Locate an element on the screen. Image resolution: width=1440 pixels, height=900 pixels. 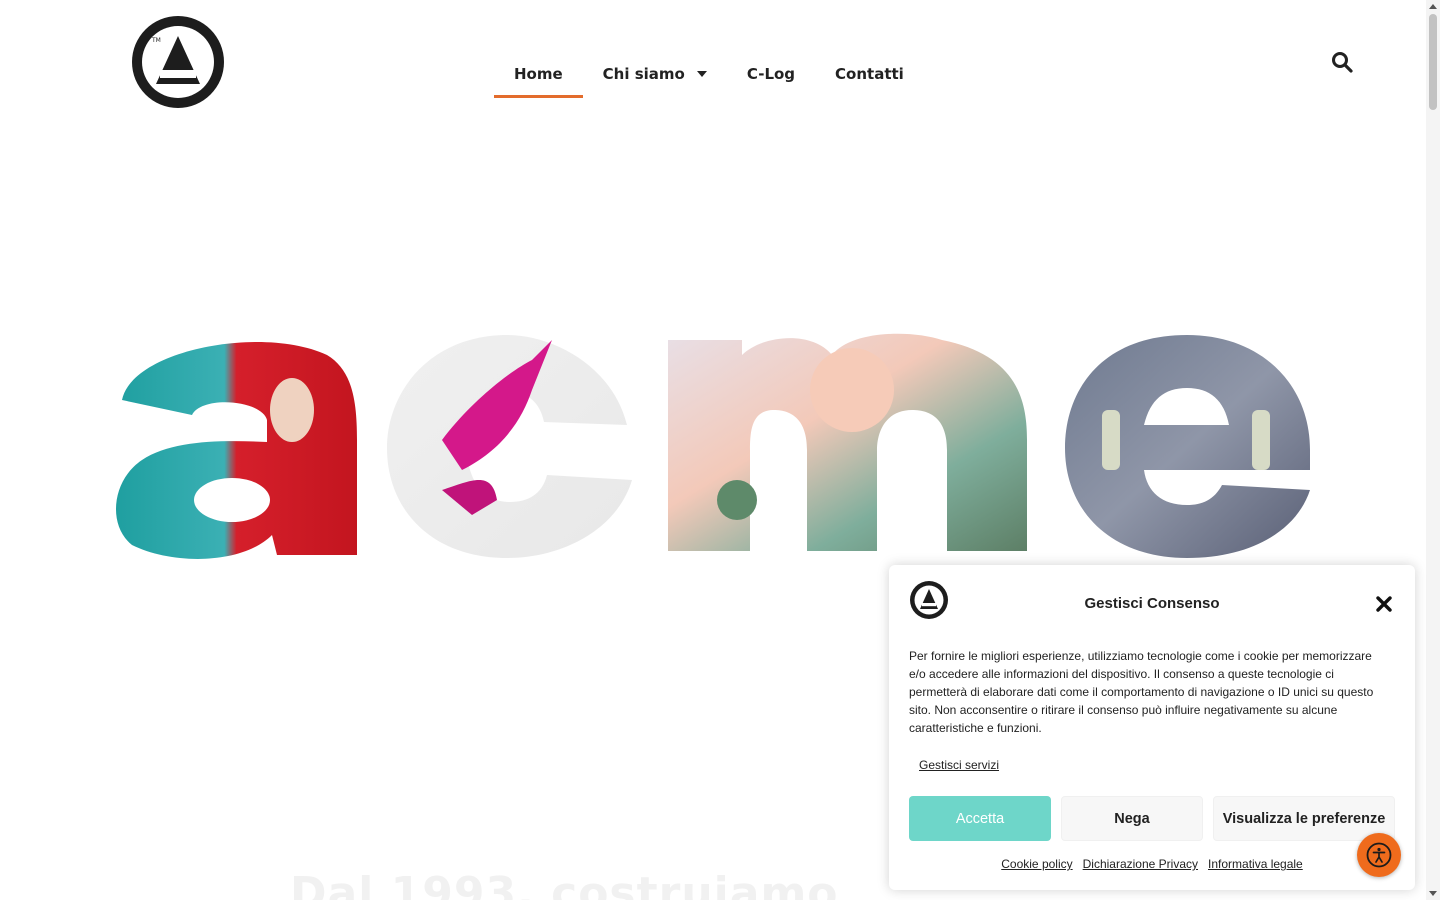
nav-item-label: C-Log is located at coordinates (771, 74).